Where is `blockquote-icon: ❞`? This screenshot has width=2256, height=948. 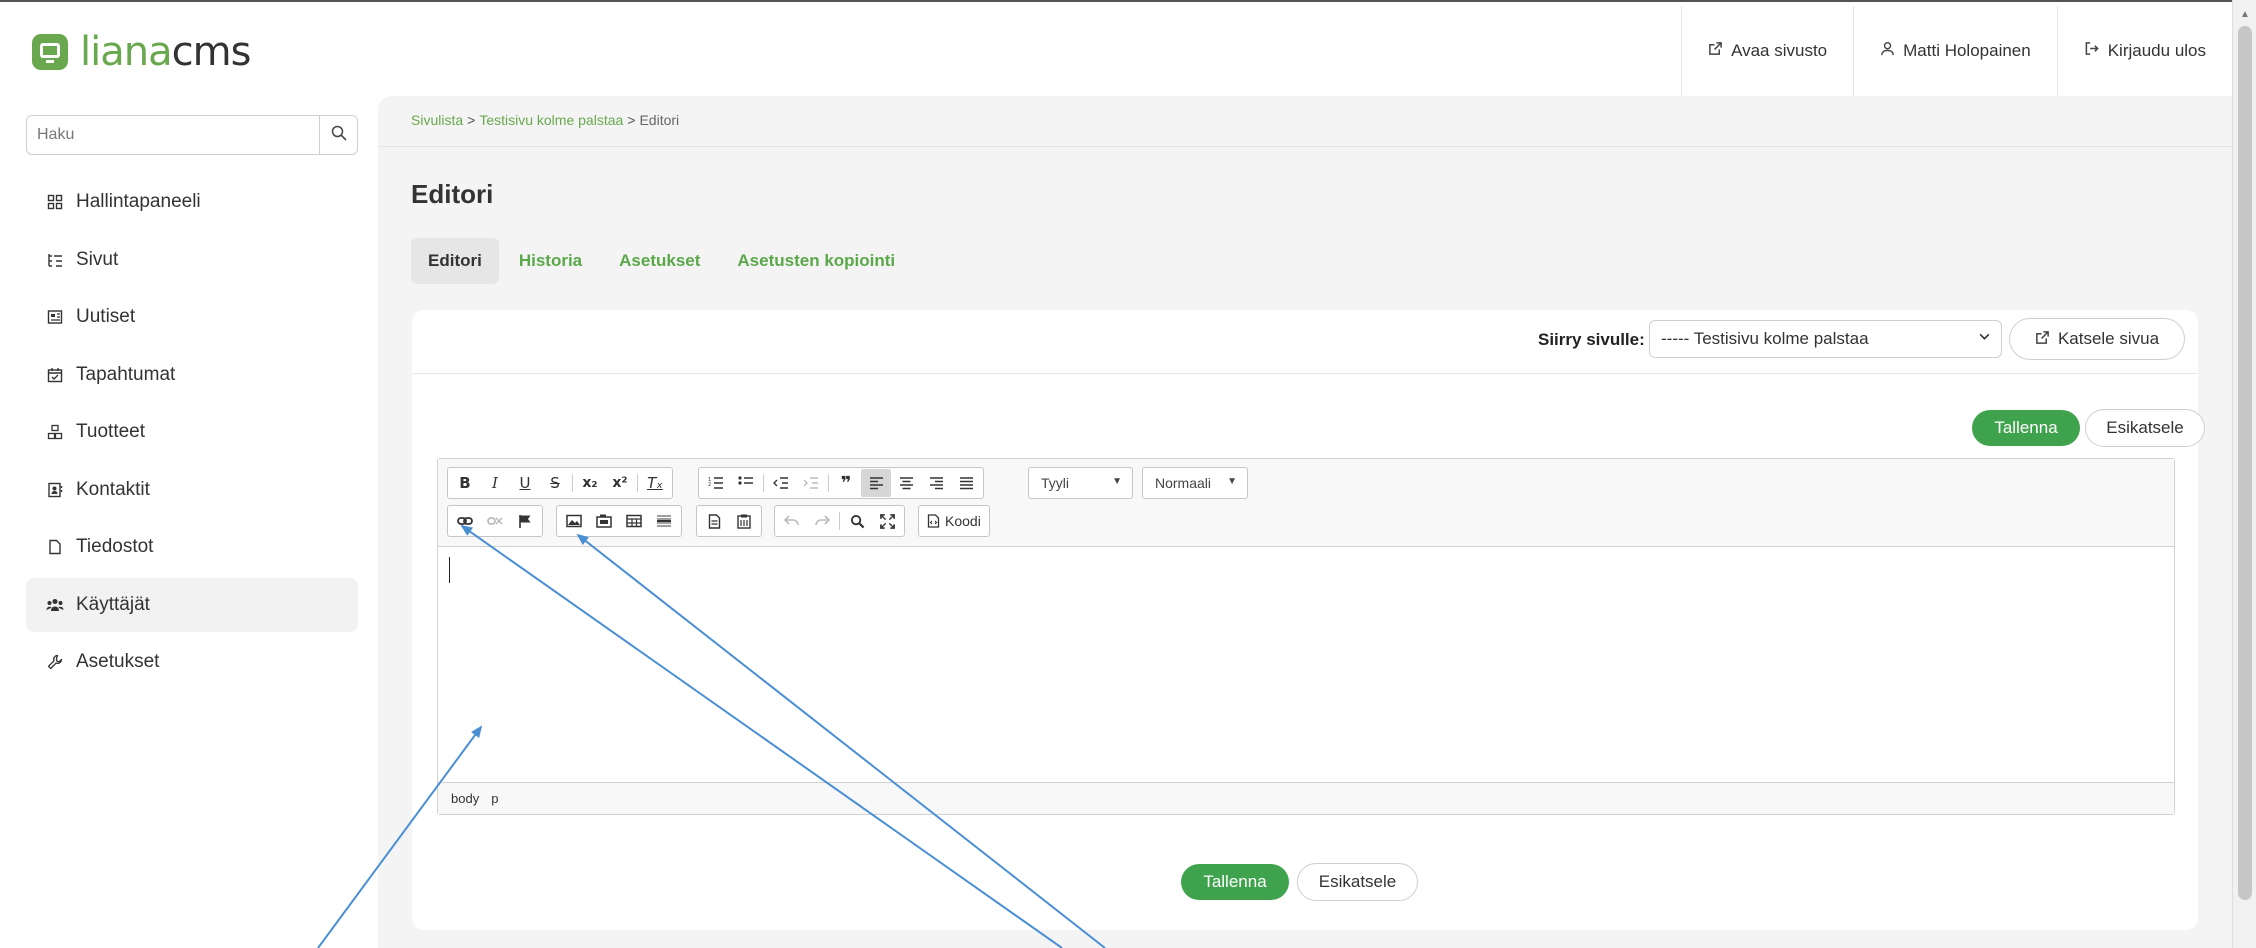
blockquote-icon: ❞ is located at coordinates (846, 483).